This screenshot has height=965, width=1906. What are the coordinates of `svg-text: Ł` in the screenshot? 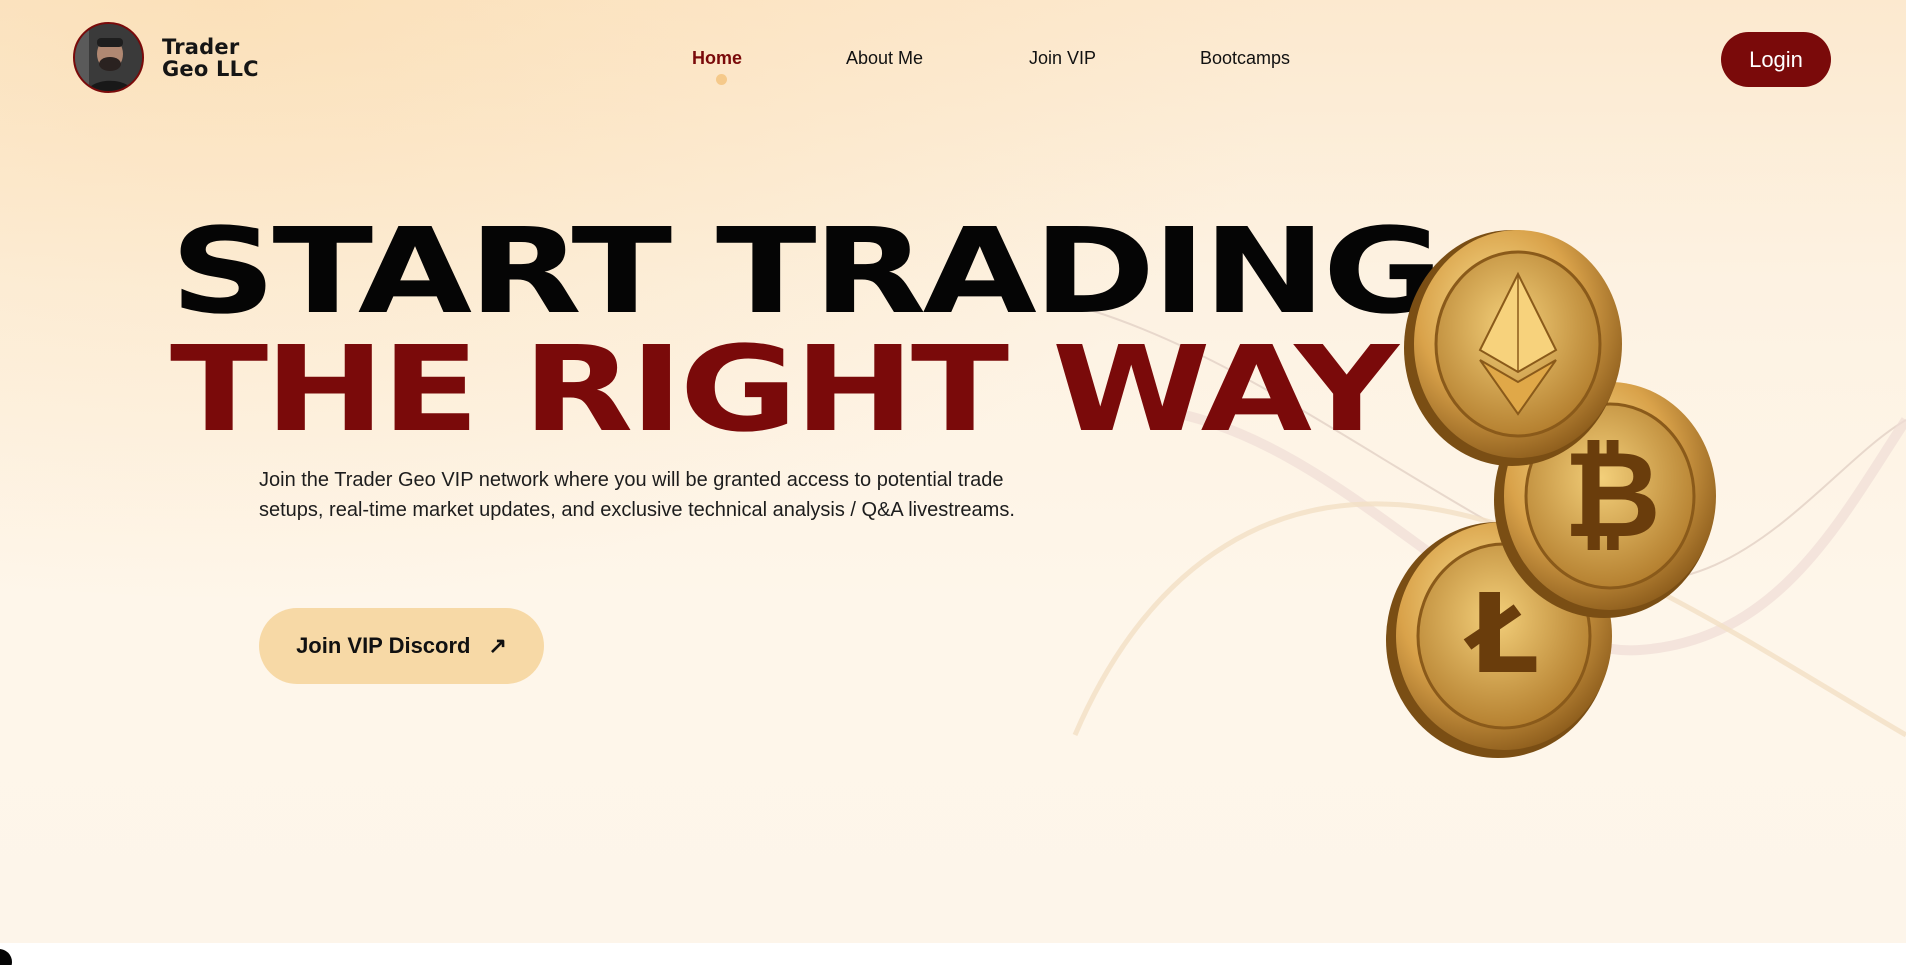 It's located at (1502, 634).